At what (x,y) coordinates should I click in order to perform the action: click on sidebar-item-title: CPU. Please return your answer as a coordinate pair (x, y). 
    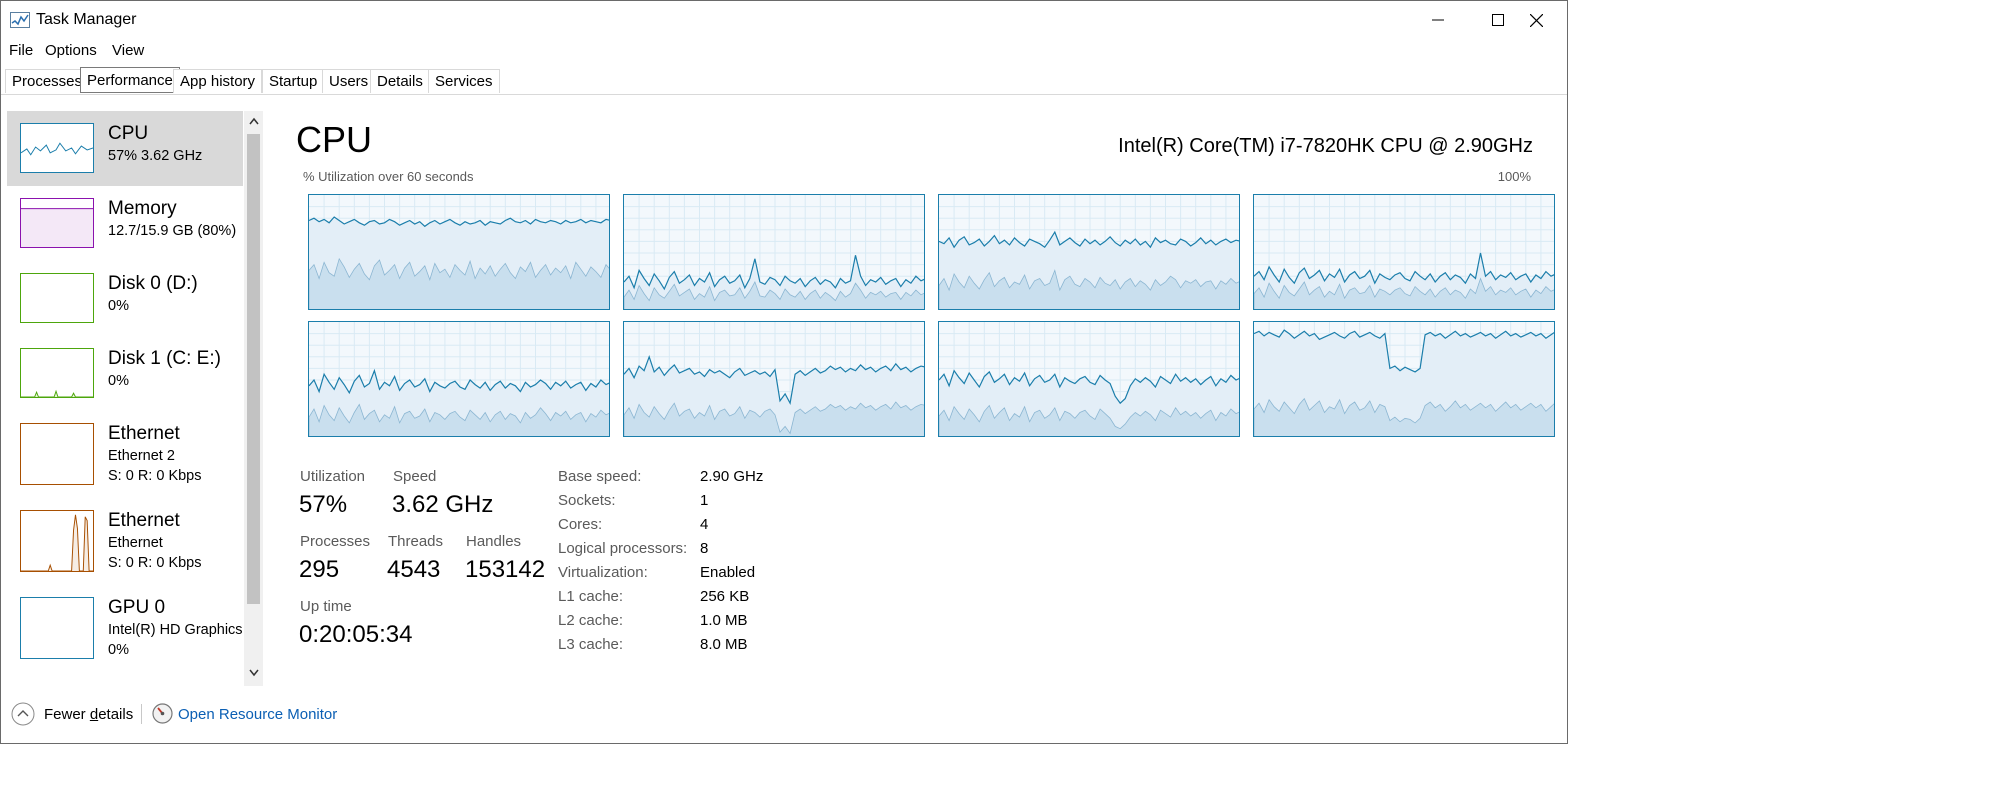
    Looking at the image, I should click on (128, 133).